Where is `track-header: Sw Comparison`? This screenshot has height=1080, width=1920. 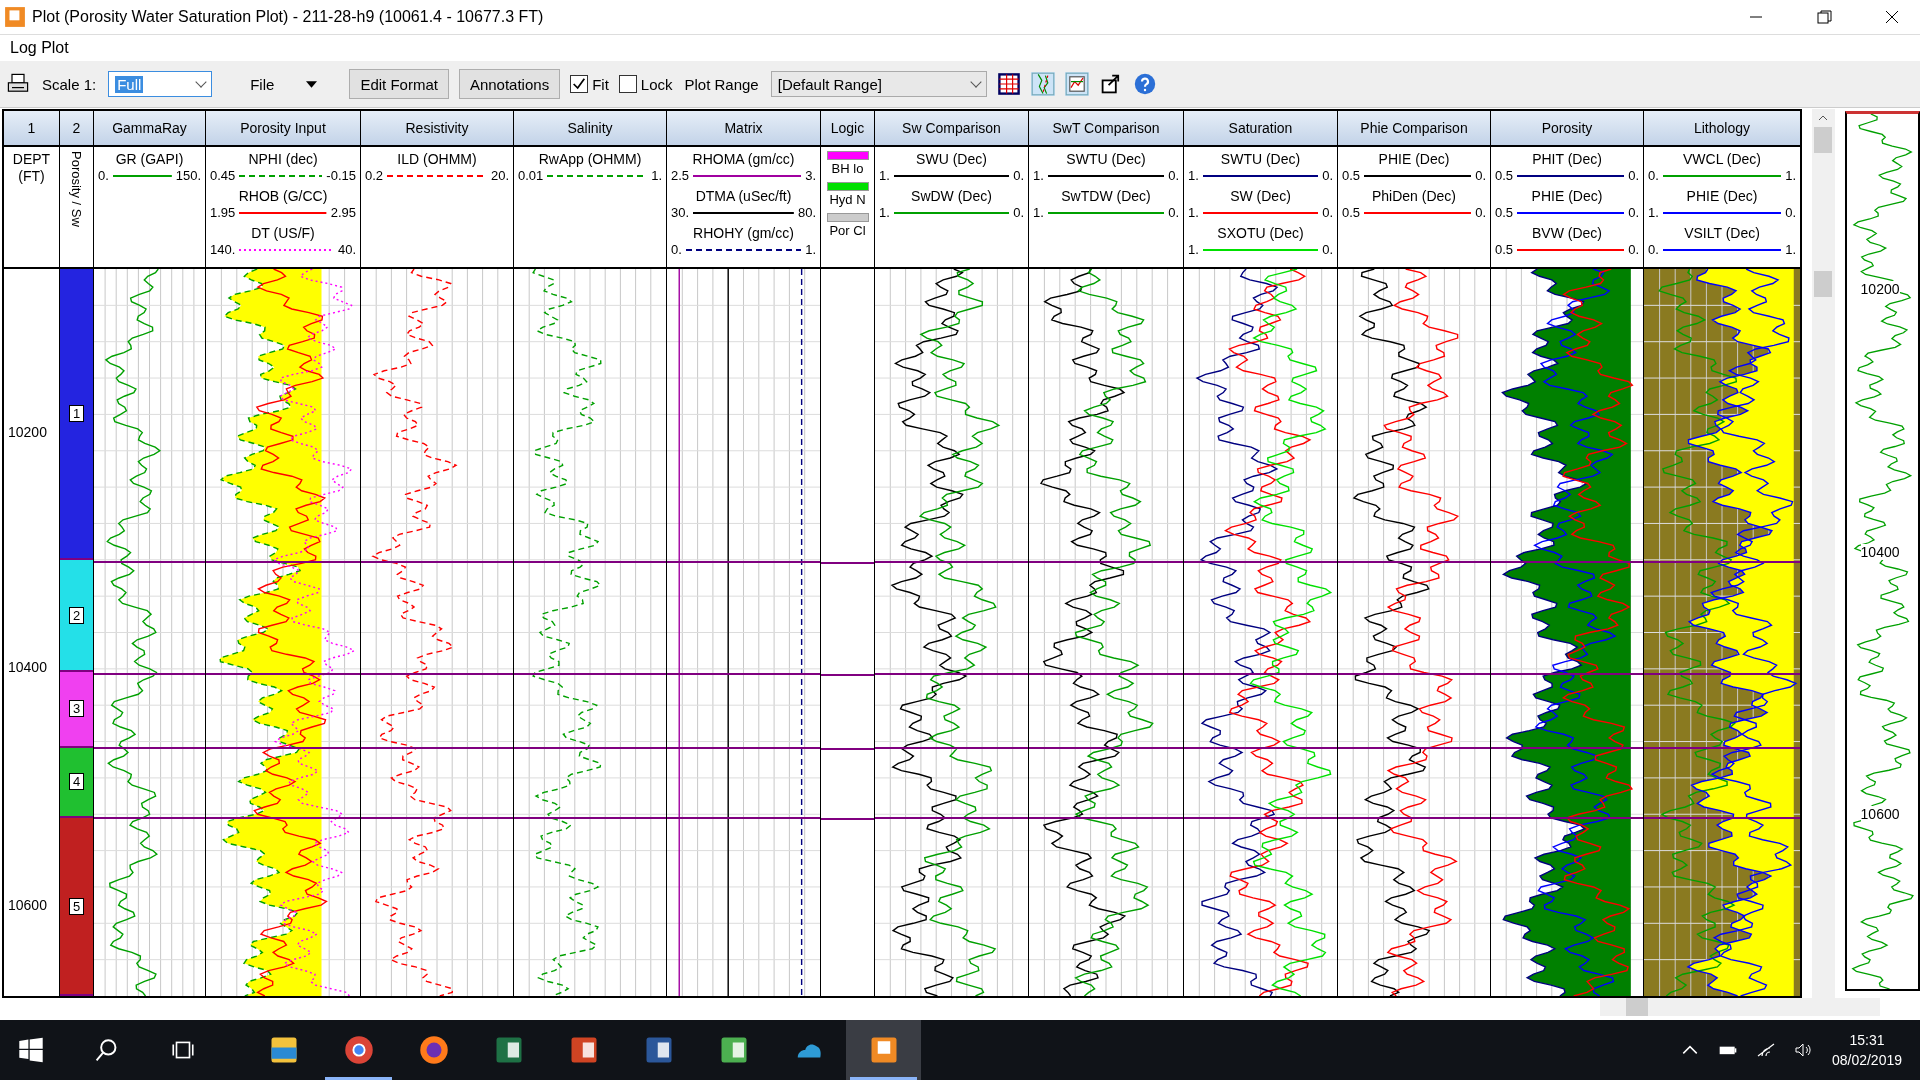
track-header: Sw Comparison is located at coordinates (951, 129).